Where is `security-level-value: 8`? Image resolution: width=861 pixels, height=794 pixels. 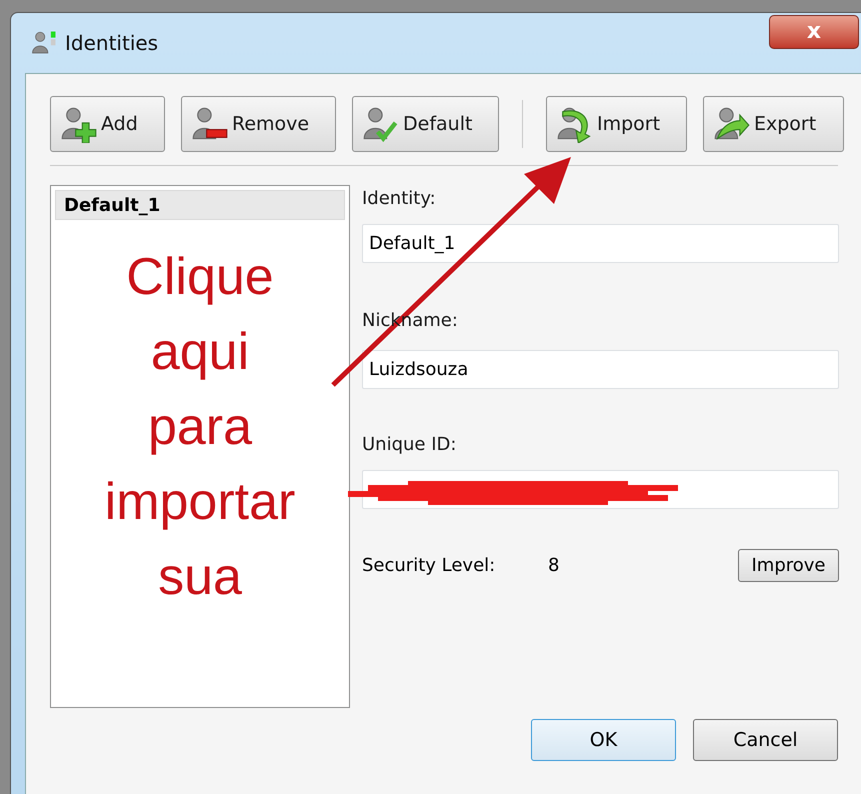
security-level-value: 8 is located at coordinates (554, 566).